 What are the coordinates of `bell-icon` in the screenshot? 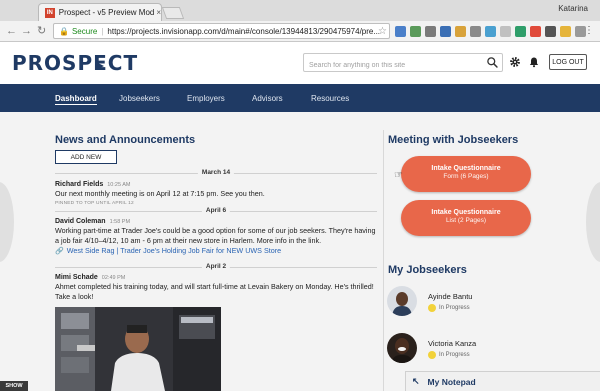 It's located at (534, 62).